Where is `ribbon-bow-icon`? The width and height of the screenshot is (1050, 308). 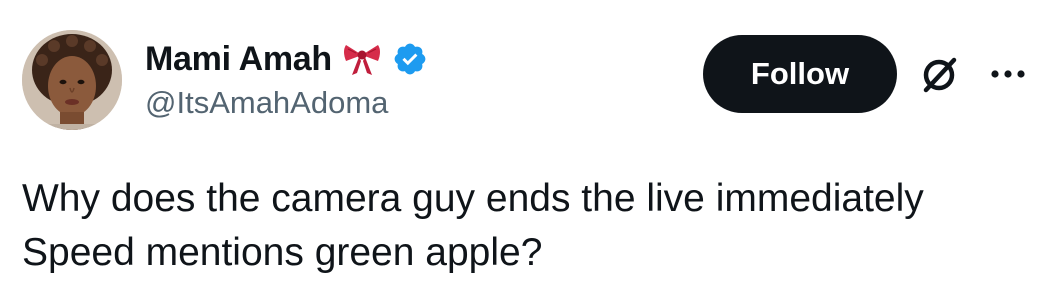
ribbon-bow-icon is located at coordinates (362, 59).